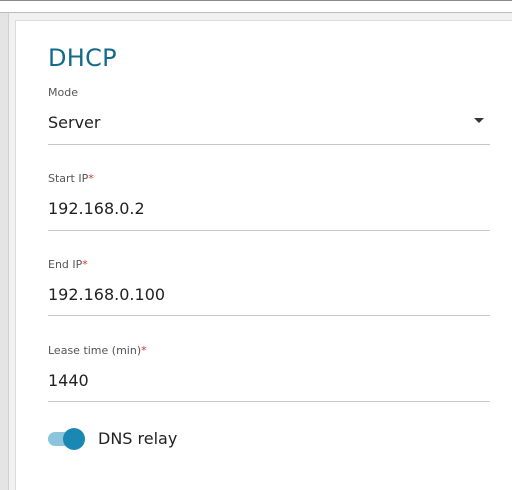 The width and height of the screenshot is (512, 490). What do you see at coordinates (82, 58) in the screenshot?
I see `section-title: DHCP` at bounding box center [82, 58].